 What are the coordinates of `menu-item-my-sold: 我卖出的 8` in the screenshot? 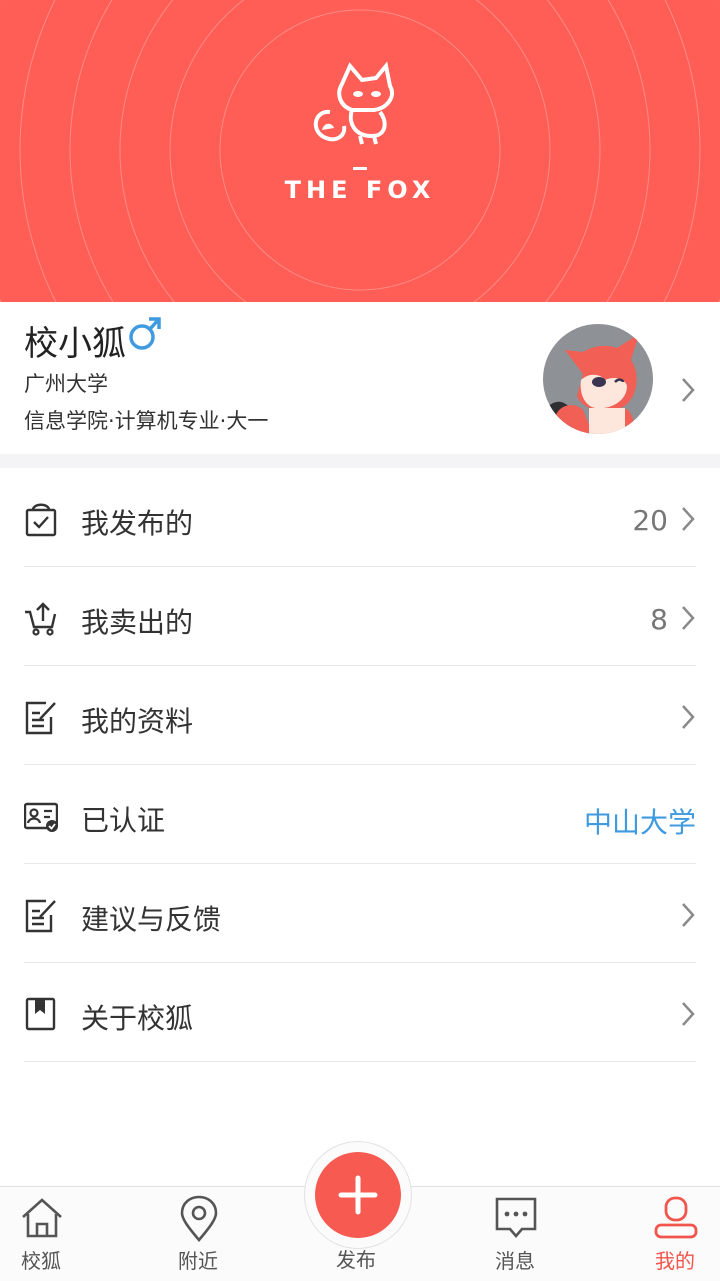 It's located at (360, 616).